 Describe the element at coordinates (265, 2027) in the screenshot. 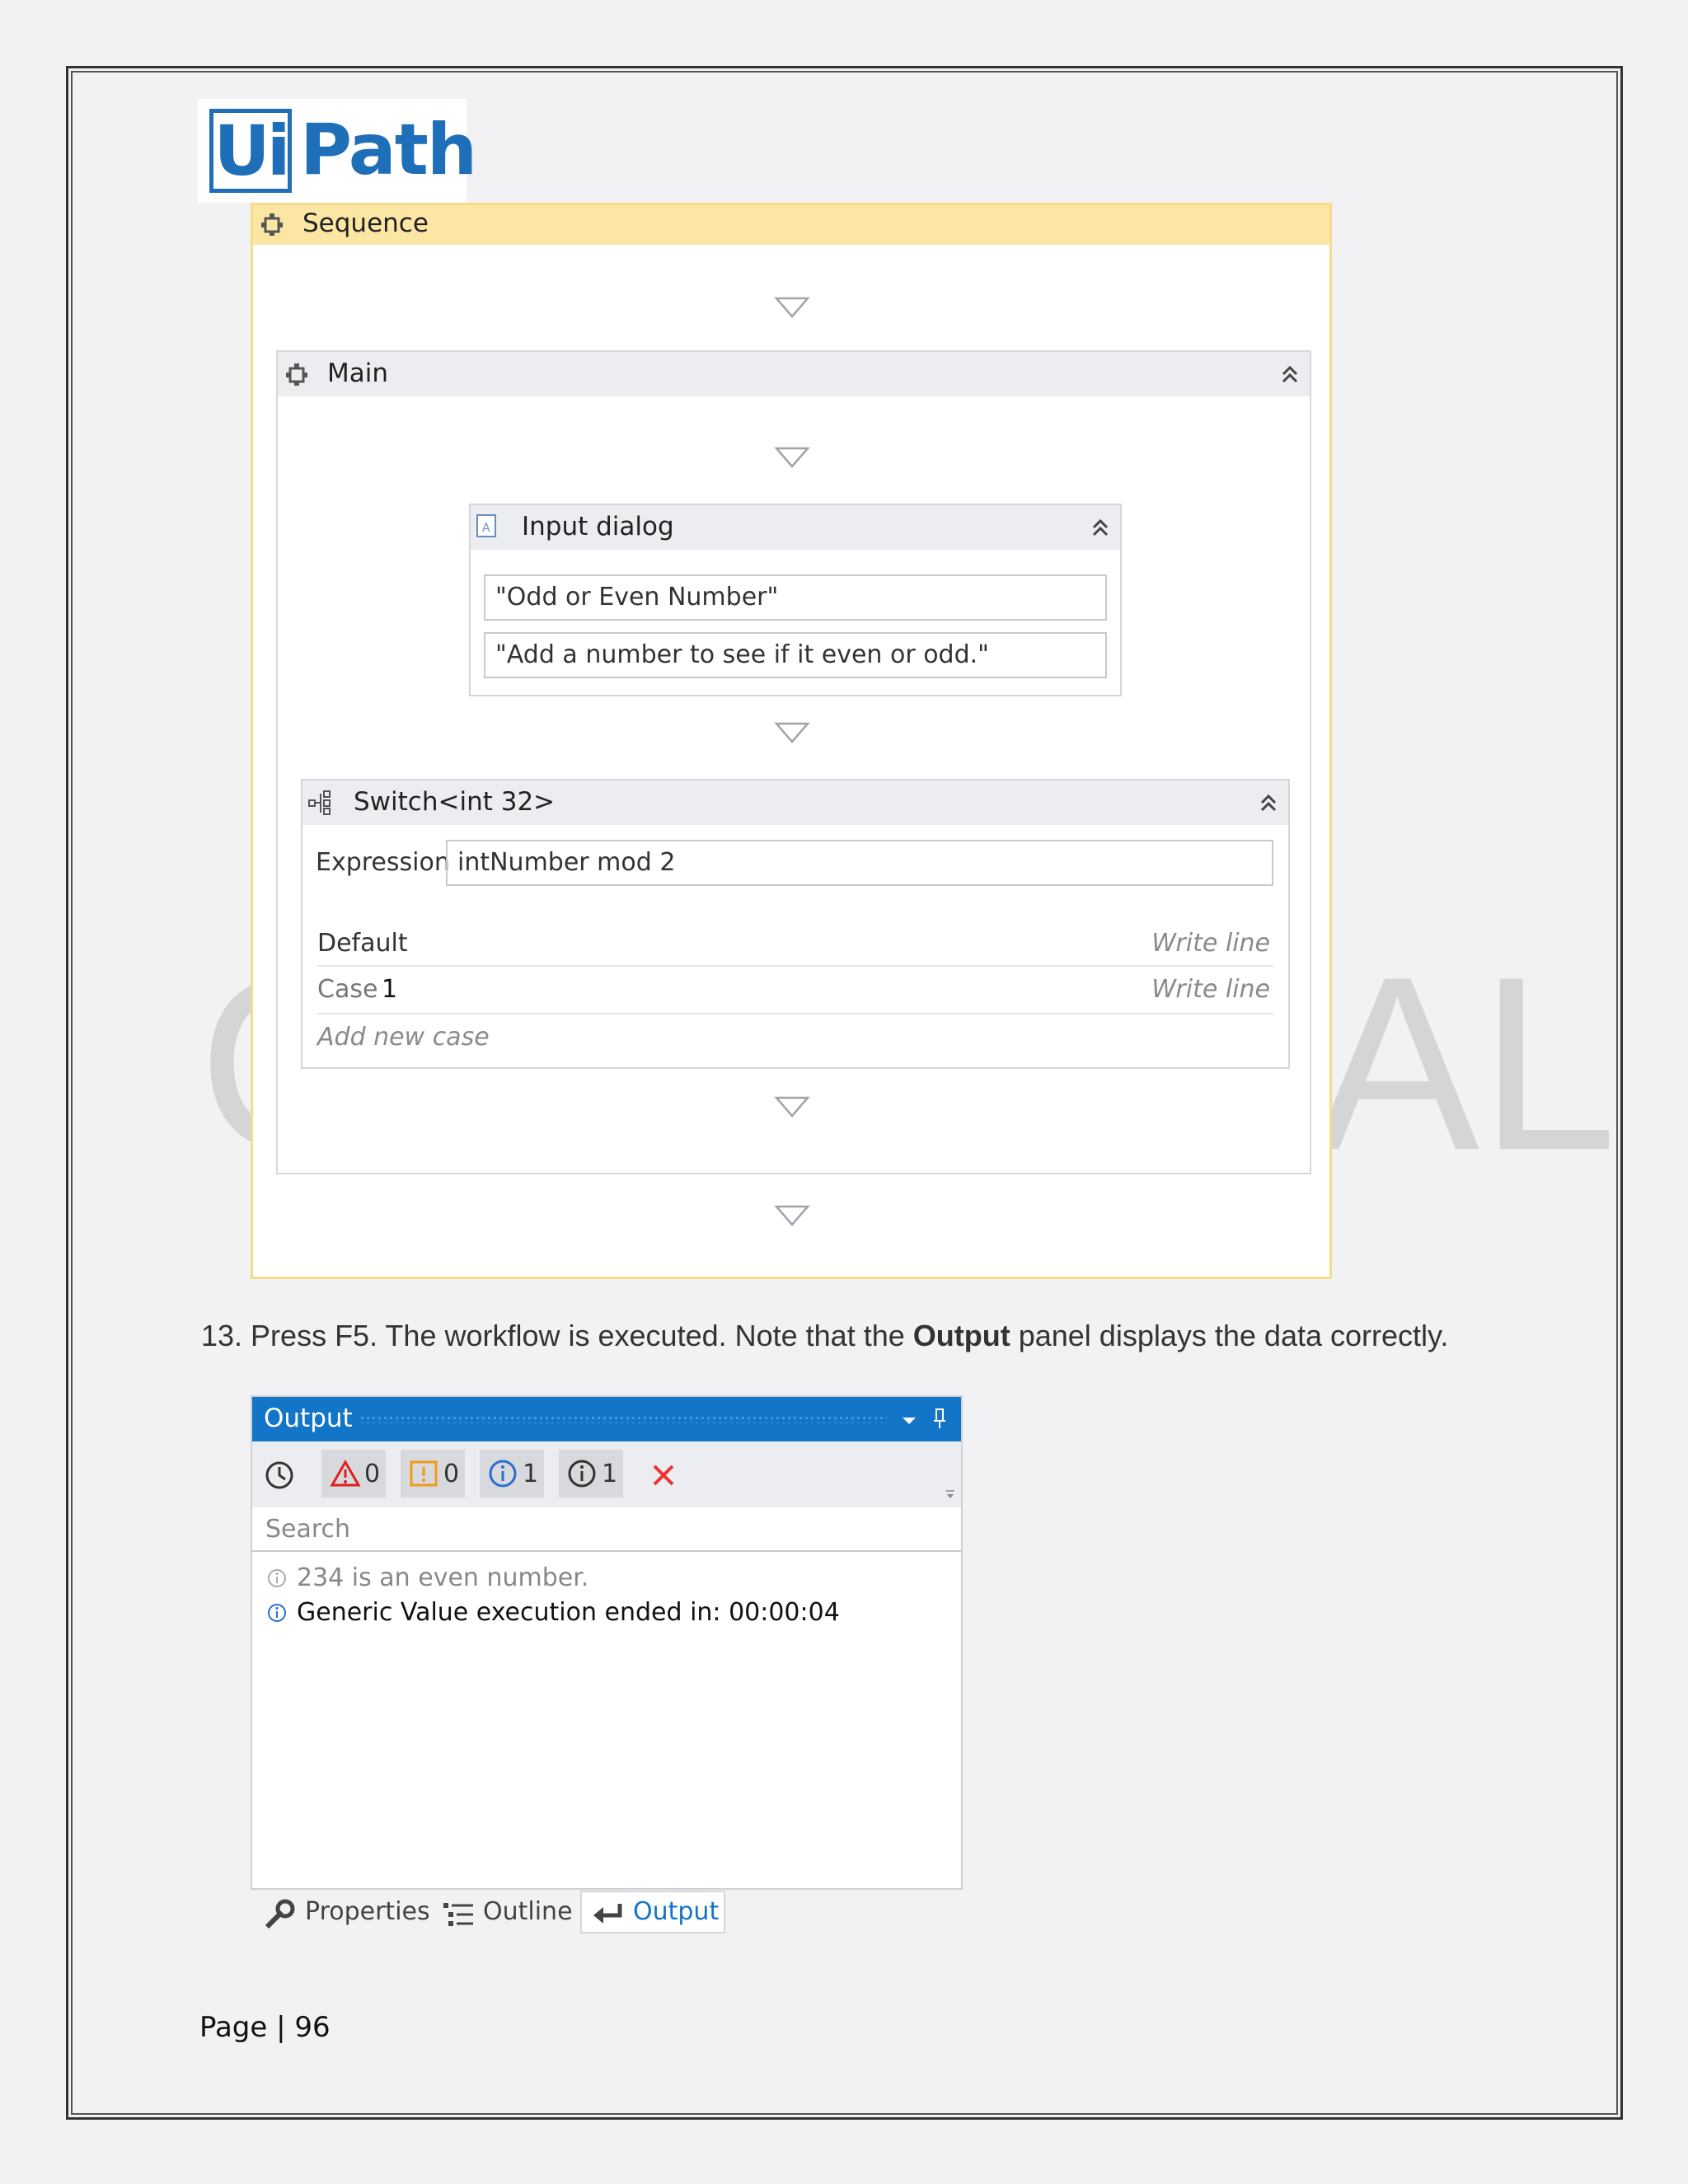

I see `page-number: Page | 96` at that location.